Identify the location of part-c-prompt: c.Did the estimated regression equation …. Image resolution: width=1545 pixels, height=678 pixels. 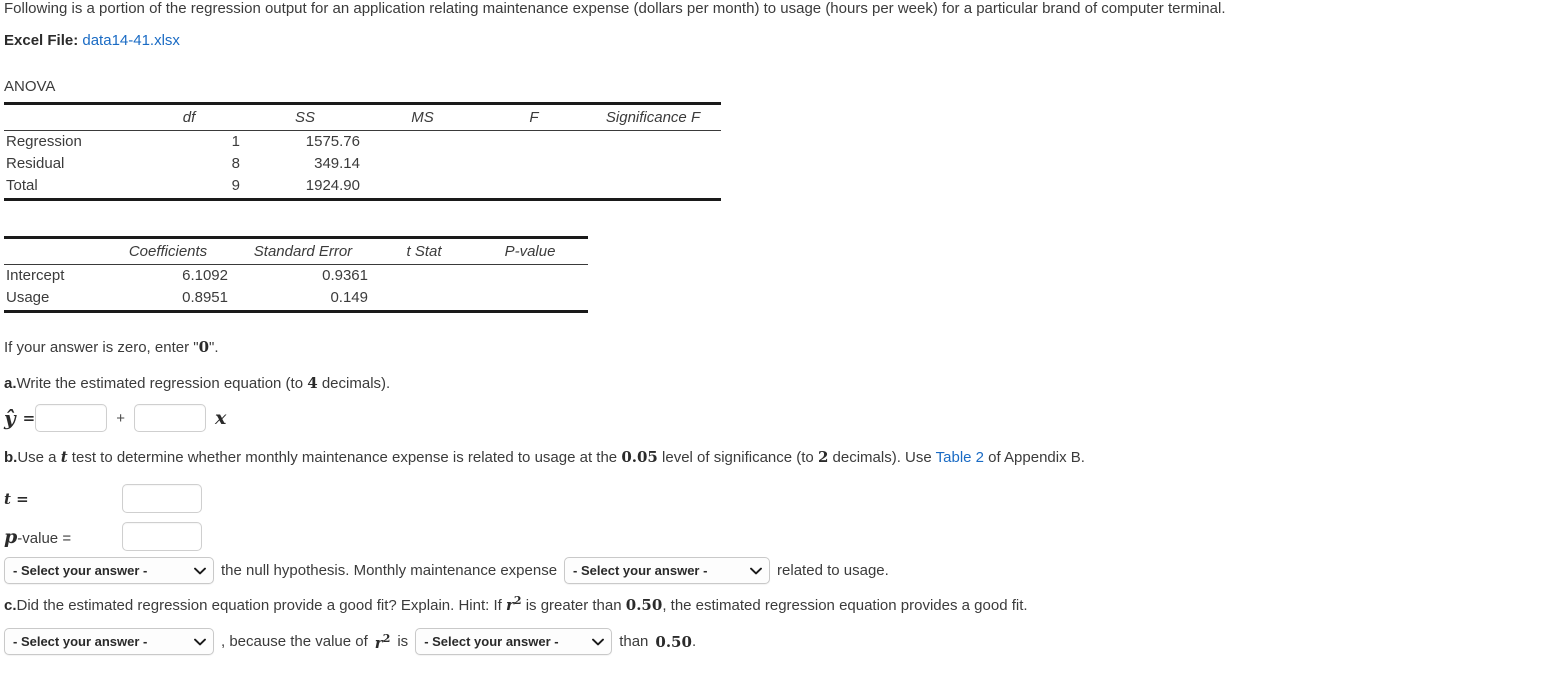
(516, 604).